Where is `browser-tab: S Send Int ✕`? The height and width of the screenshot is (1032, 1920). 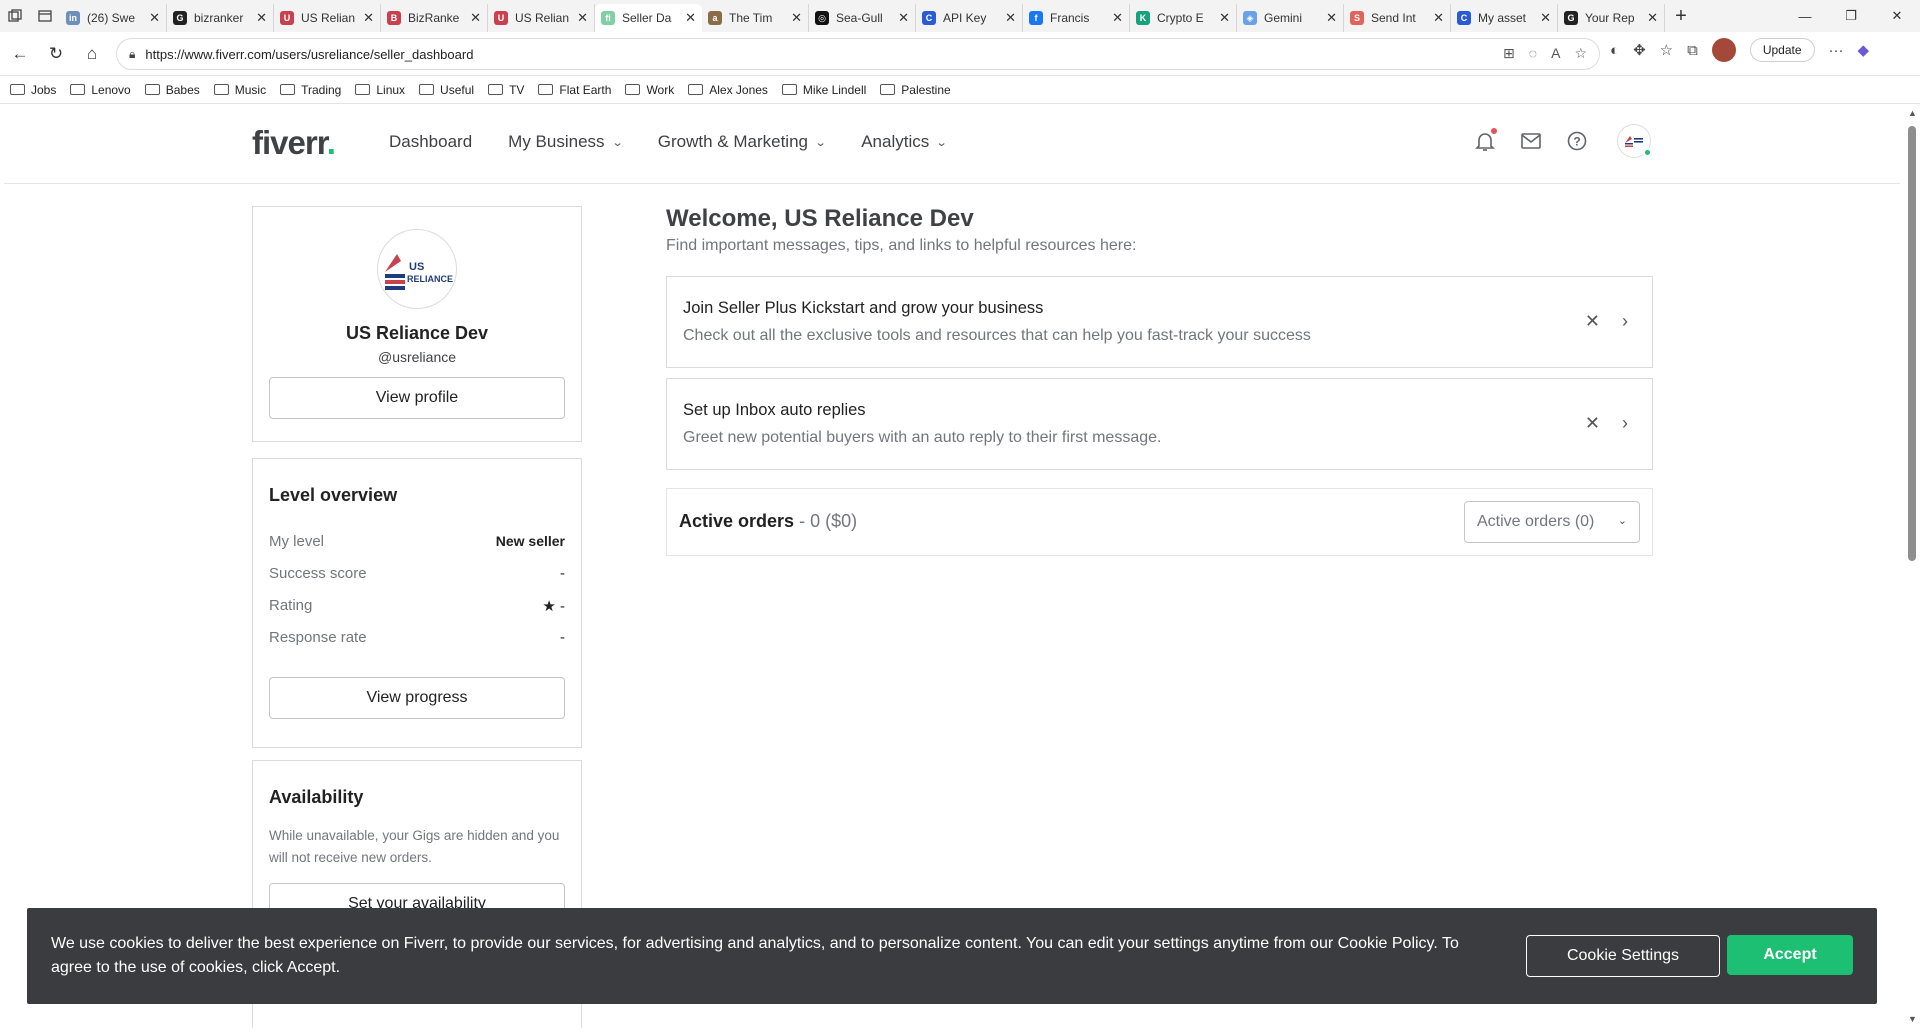 browser-tab: S Send Int ✕ is located at coordinates (1397, 18).